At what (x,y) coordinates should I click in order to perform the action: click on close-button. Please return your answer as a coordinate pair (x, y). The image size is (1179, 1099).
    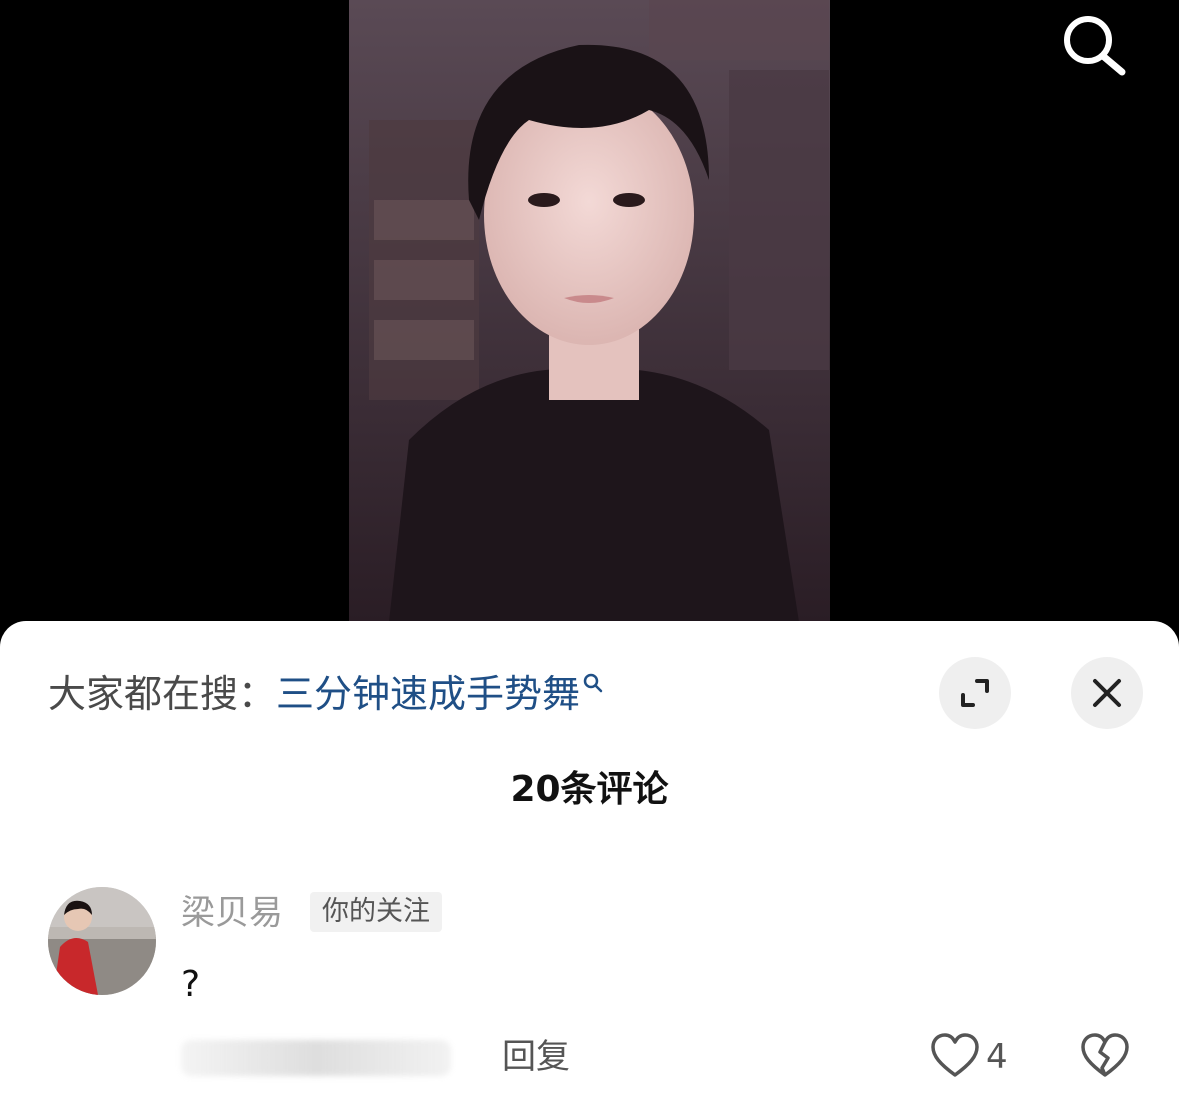
    Looking at the image, I should click on (1107, 693).